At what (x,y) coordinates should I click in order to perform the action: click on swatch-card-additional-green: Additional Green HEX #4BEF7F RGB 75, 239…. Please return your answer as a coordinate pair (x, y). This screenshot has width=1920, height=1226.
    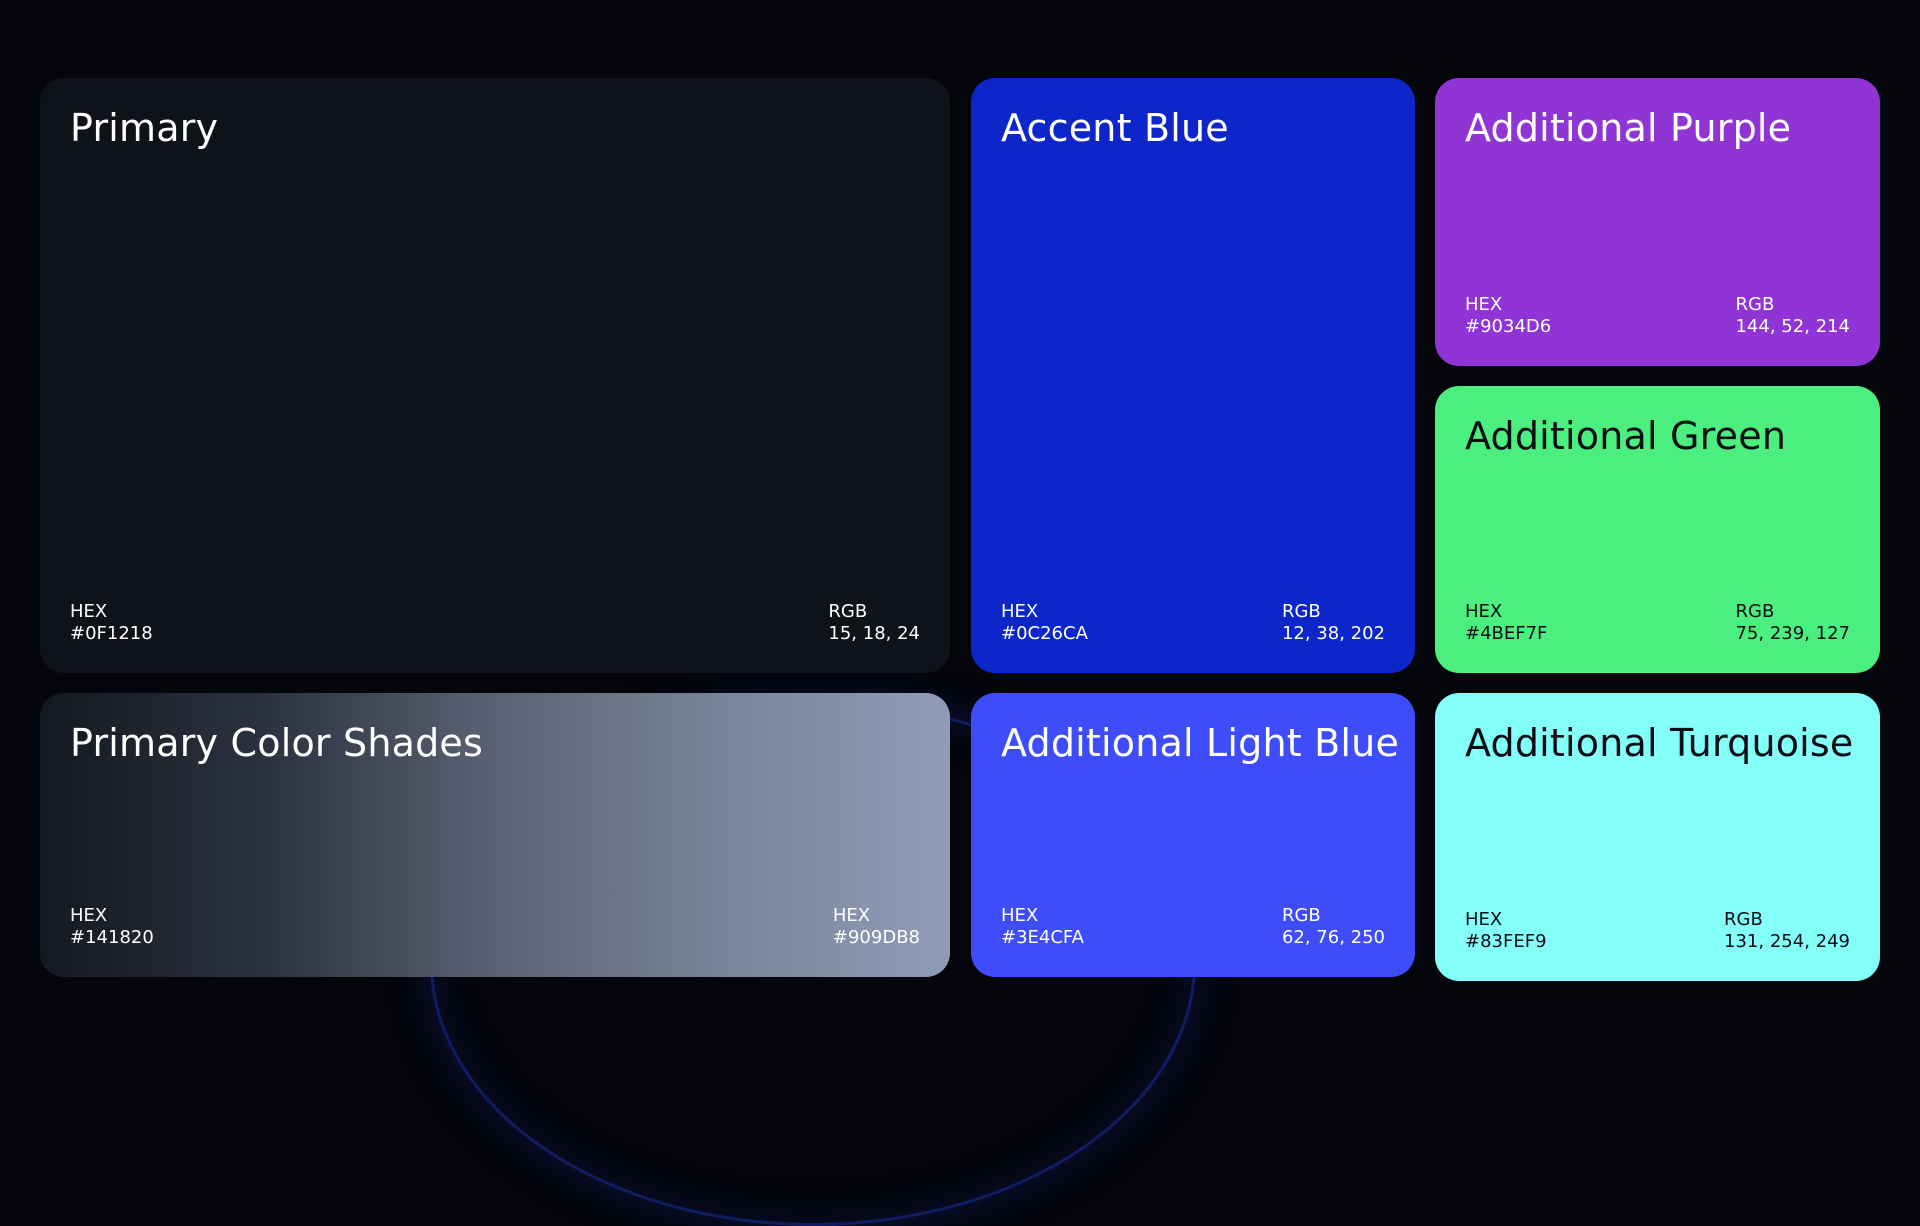
    Looking at the image, I should click on (1657, 529).